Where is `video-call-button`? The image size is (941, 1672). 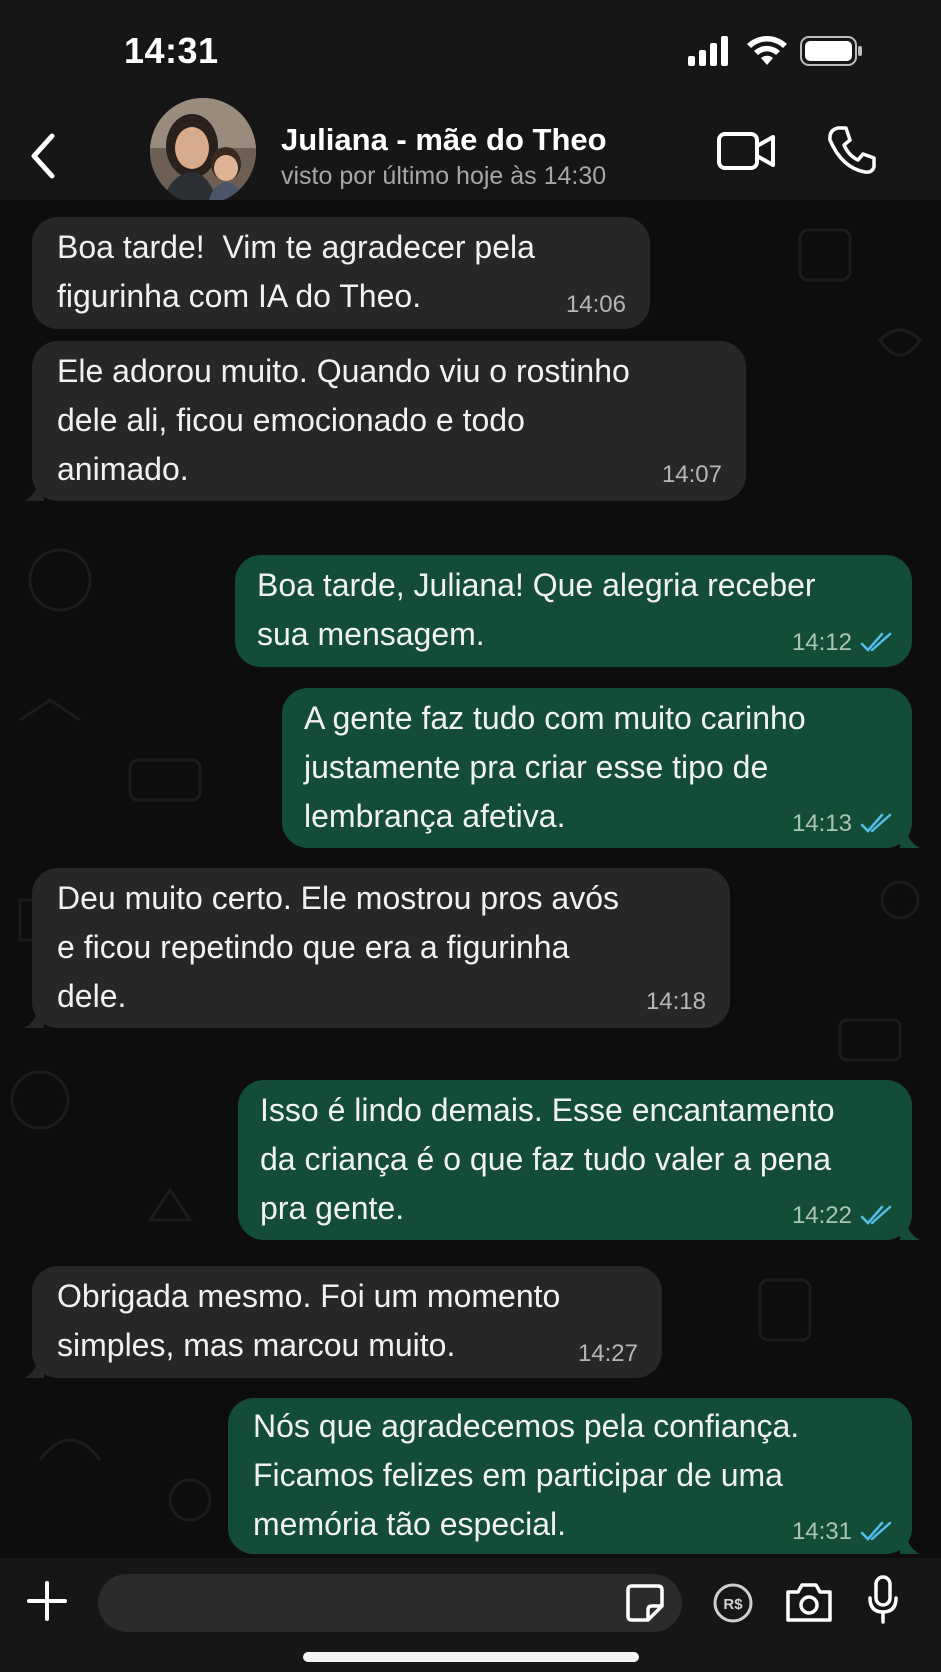 video-call-button is located at coordinates (746, 151).